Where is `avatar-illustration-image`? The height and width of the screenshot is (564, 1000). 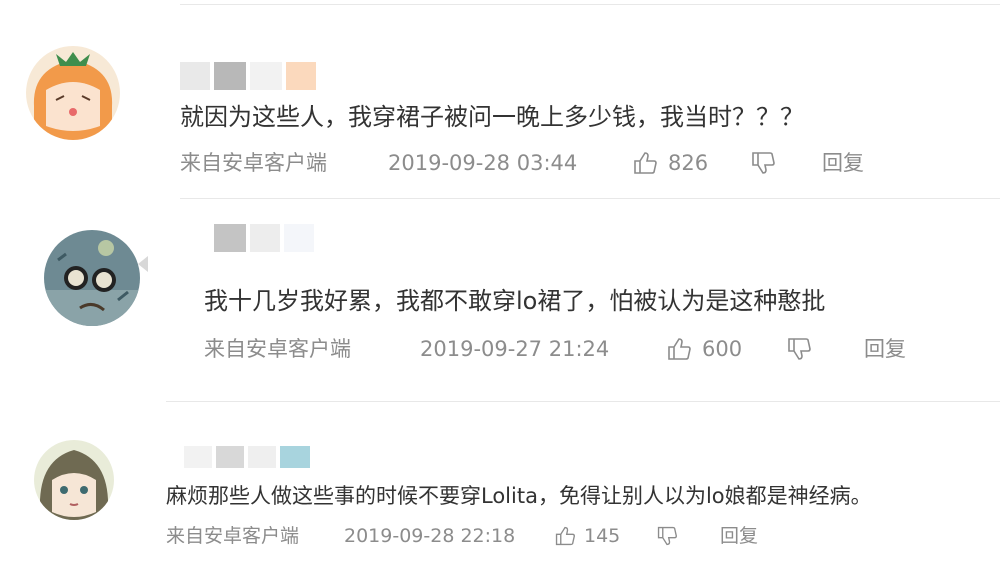
avatar-illustration-image is located at coordinates (92, 278).